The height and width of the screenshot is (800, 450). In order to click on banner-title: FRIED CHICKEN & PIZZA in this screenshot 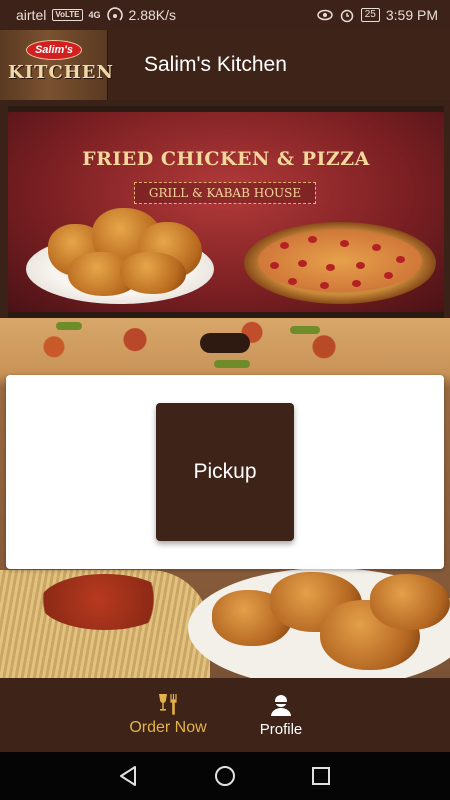, I will do `click(226, 159)`.